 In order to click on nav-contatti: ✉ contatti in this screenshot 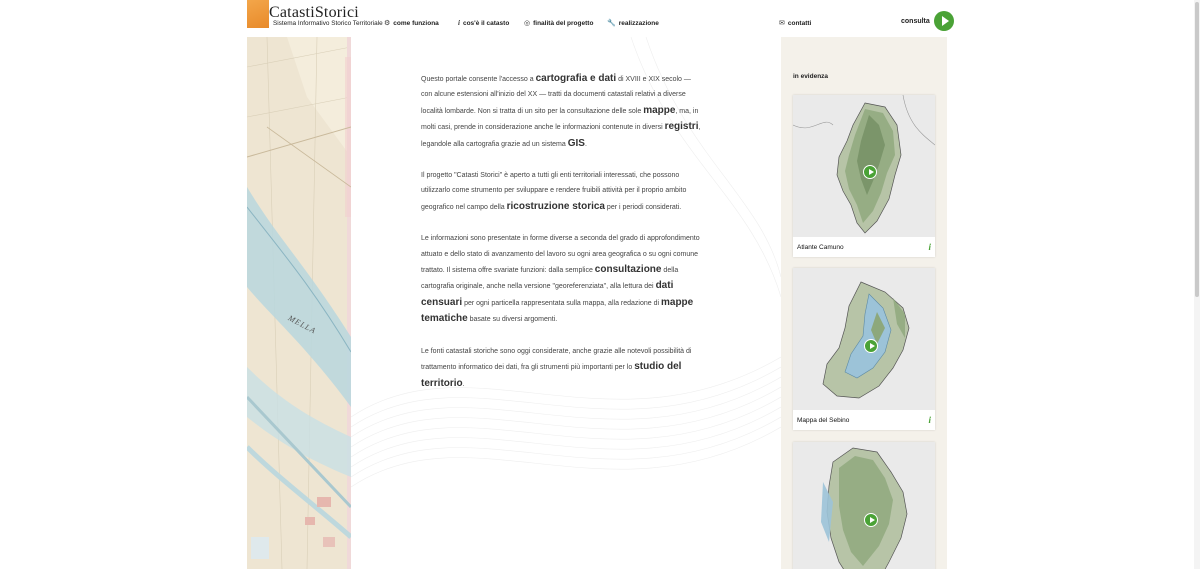, I will do `click(795, 23)`.